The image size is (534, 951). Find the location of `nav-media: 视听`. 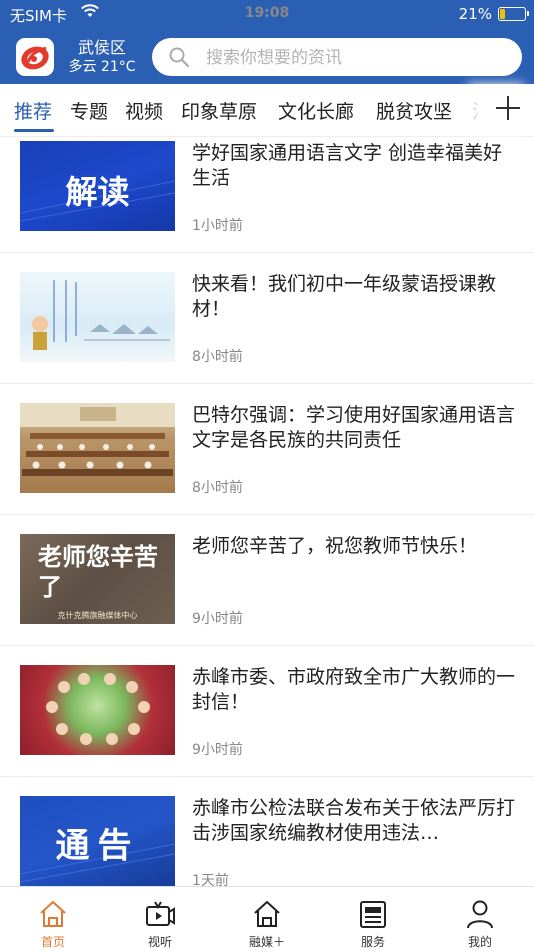

nav-media: 视听 is located at coordinates (160, 919).